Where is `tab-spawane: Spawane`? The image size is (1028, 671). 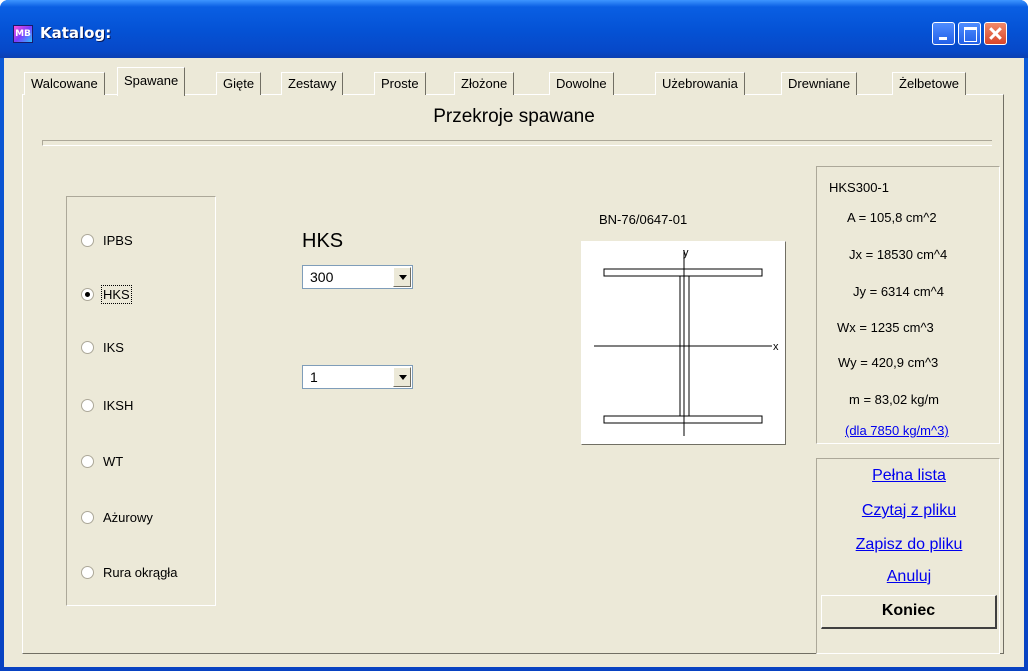 tab-spawane: Spawane is located at coordinates (151, 81).